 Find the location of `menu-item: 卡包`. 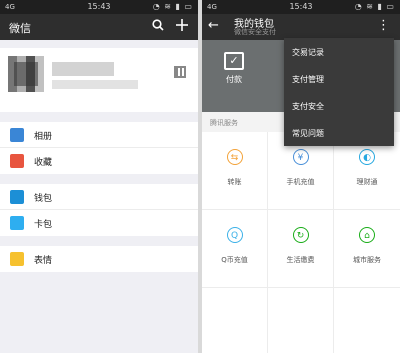

menu-item: 卡包 is located at coordinates (99, 223).